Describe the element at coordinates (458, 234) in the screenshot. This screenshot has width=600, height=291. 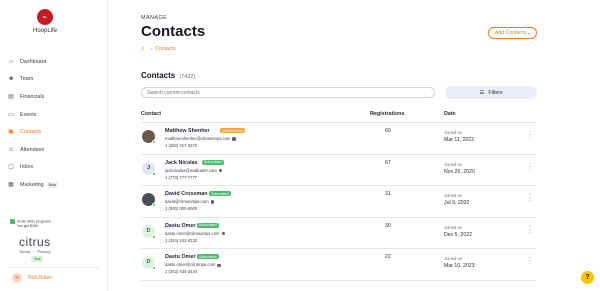
I see `joined-date: Dec 5, 2022` at that location.